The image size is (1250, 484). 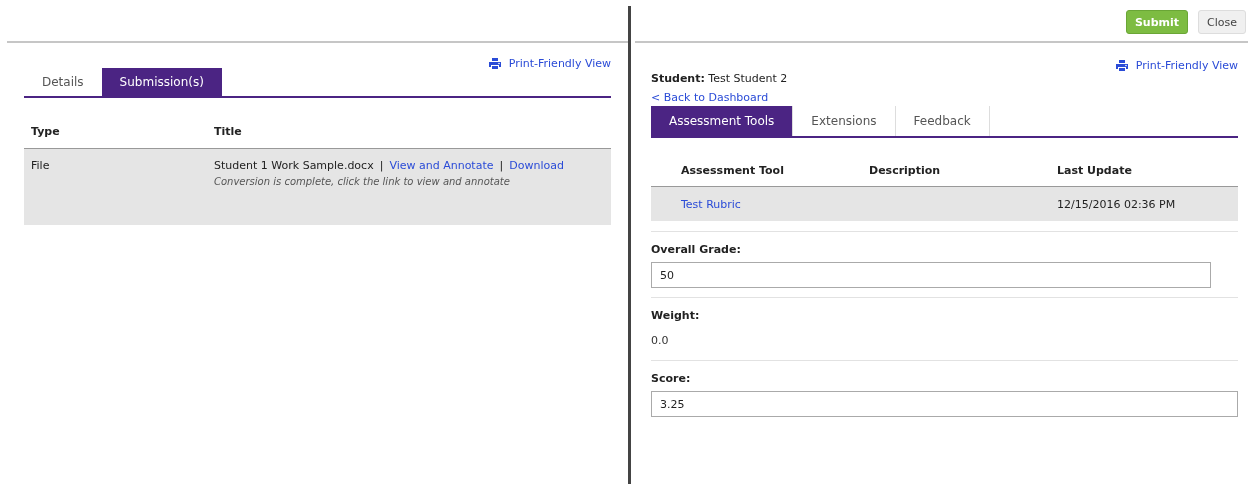 What do you see at coordinates (41, 166) in the screenshot?
I see `table-cell-text: File` at bounding box center [41, 166].